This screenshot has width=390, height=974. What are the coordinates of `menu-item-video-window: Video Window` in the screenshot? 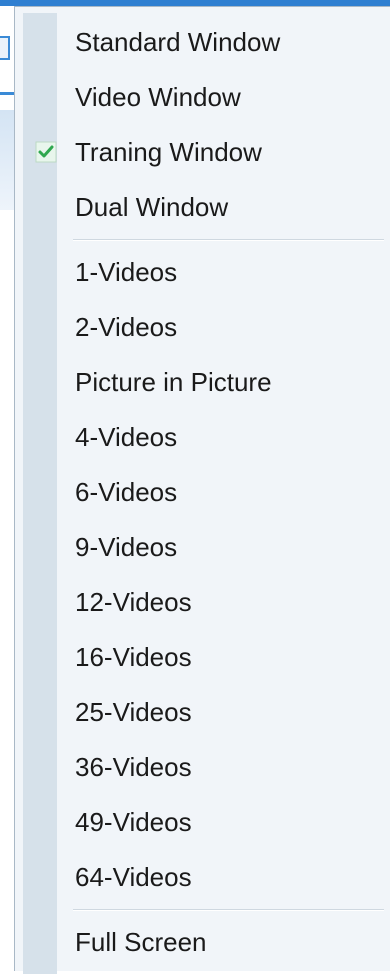 It's located at (202, 97).